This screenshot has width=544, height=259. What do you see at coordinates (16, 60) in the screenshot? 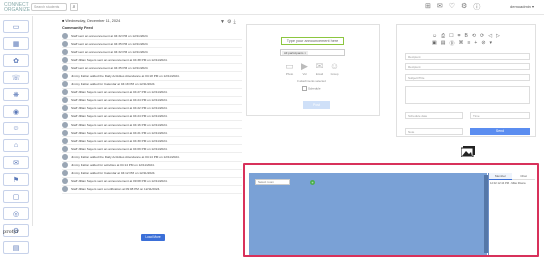
I see `sidebar-item-activities: ✿` at bounding box center [16, 60].